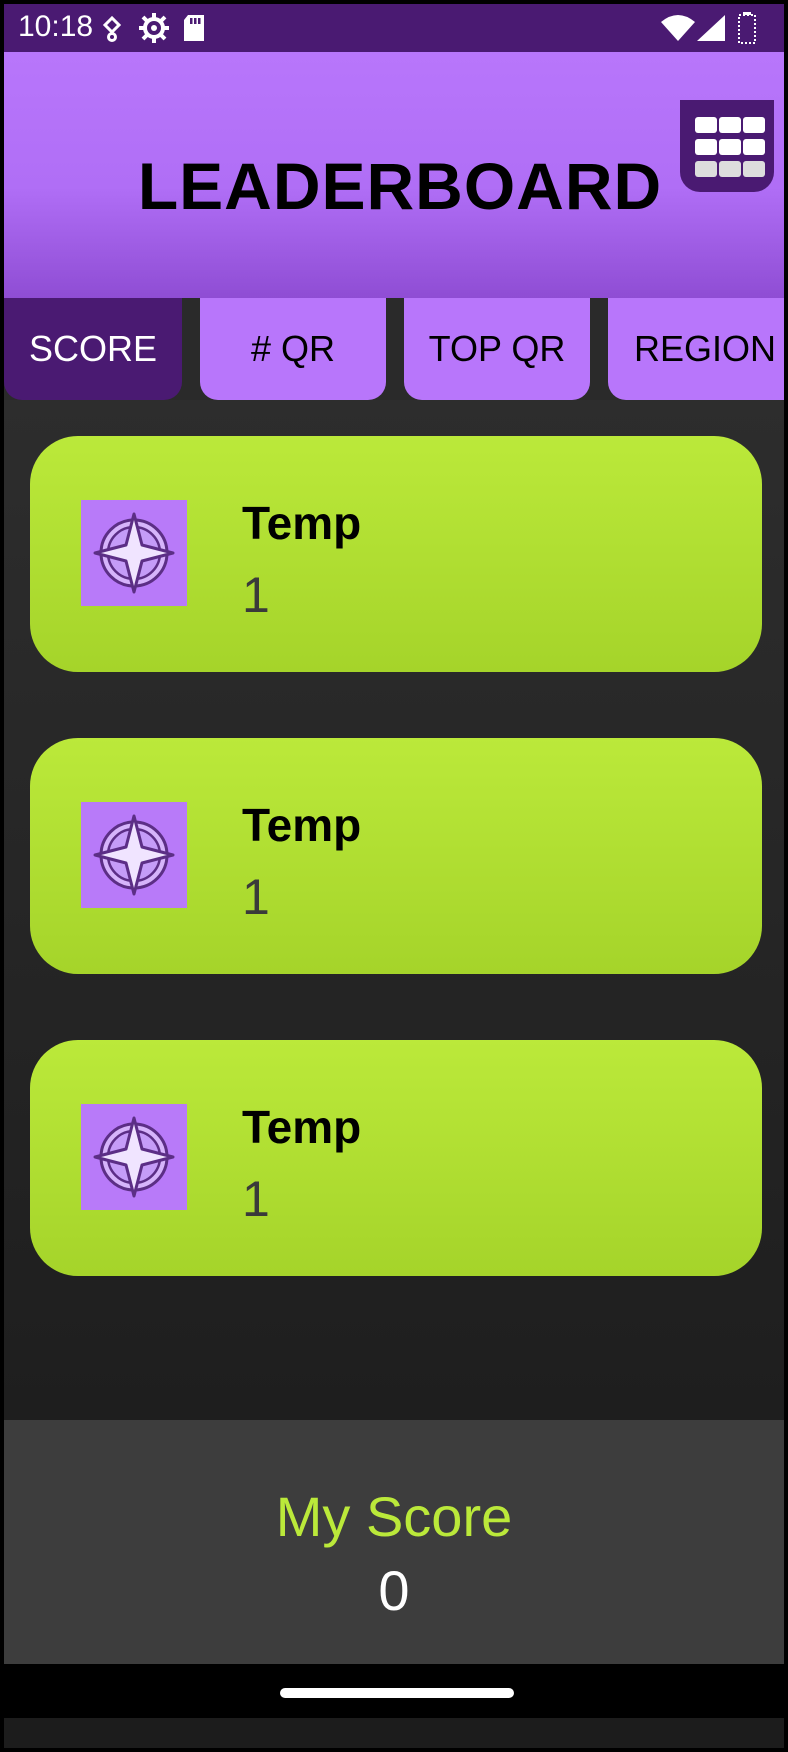 Image resolution: width=788 pixels, height=1752 pixels. What do you see at coordinates (154, 30) in the screenshot?
I see `settings-gear-icon` at bounding box center [154, 30].